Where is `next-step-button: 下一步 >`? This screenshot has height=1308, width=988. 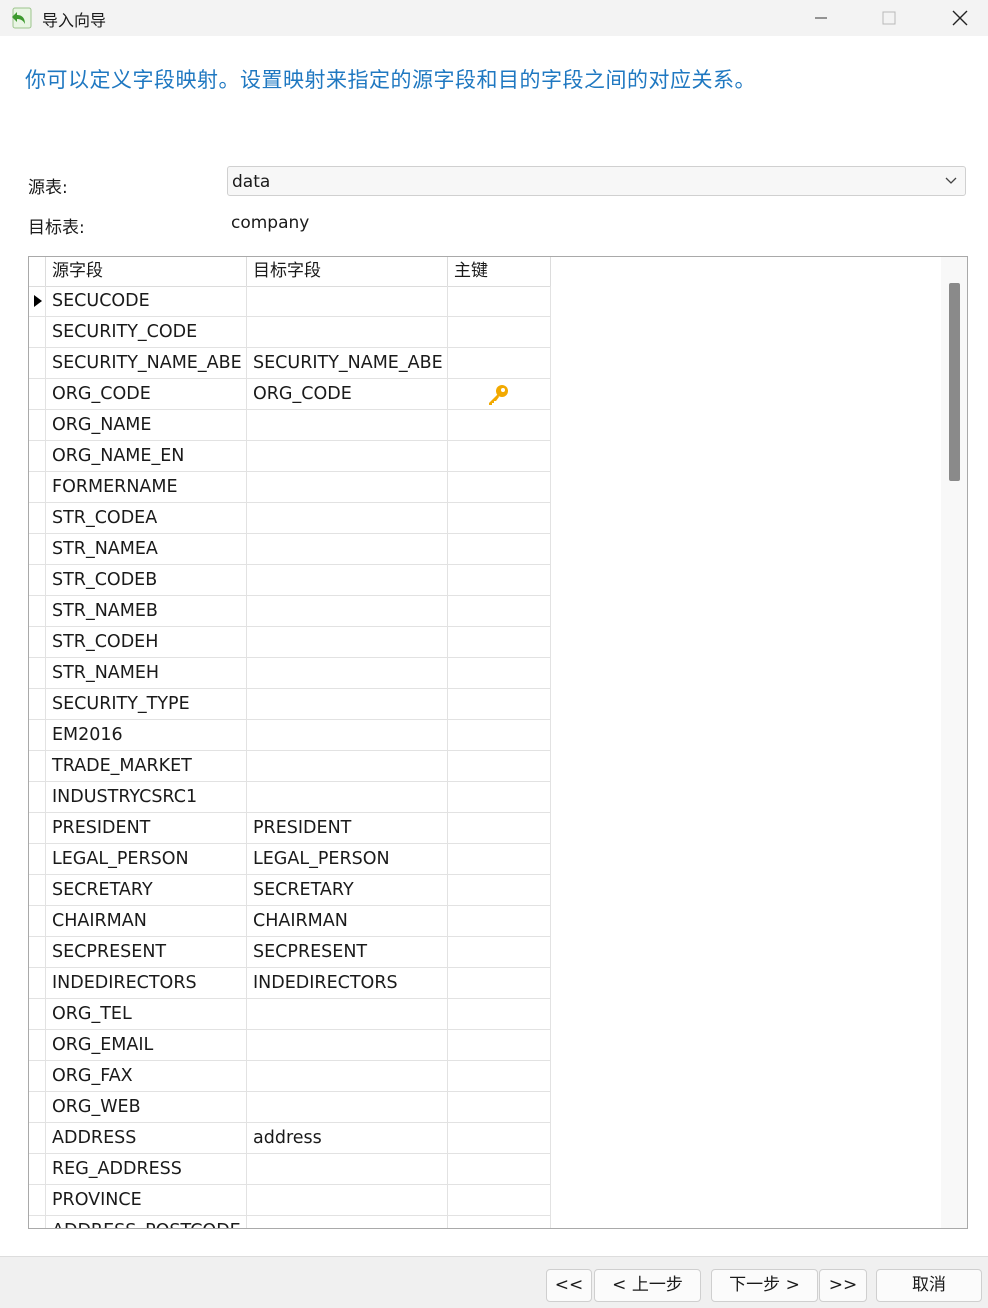
next-step-button: 下一步 > is located at coordinates (764, 1285).